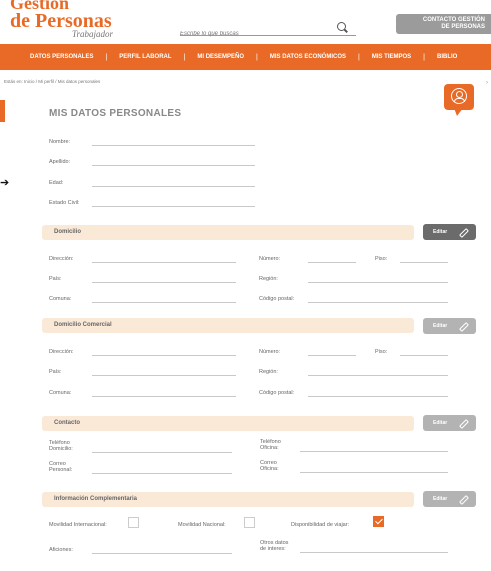  Describe the element at coordinates (46, 57) in the screenshot. I see `nav-item-datos-personales: DATOS PERSONALES` at that location.